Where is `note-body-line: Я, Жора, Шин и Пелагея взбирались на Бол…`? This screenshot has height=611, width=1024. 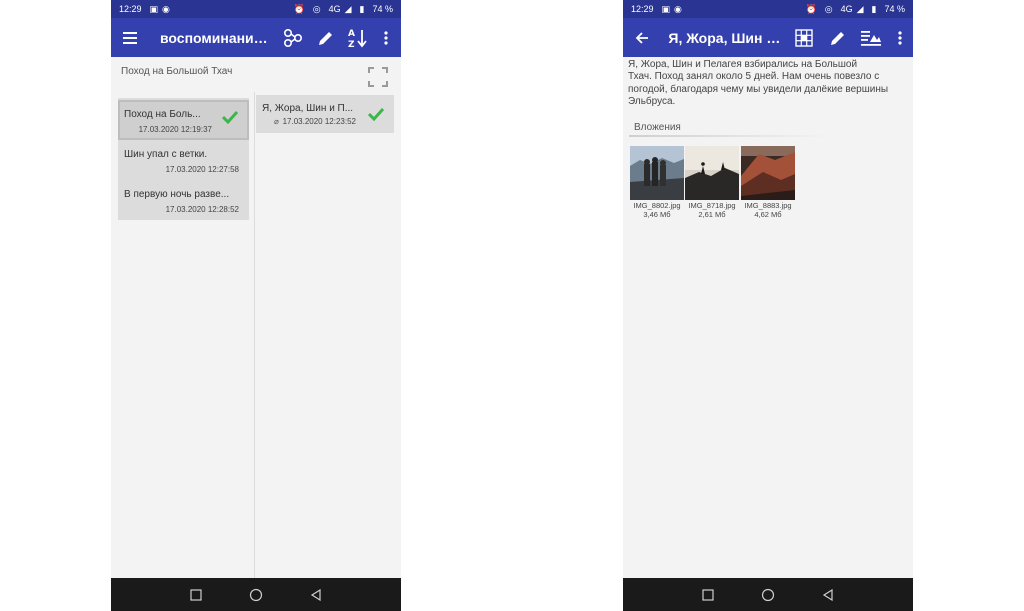 note-body-line: Я, Жора, Шин и Пелагея взбирались на Бол… is located at coordinates (743, 64).